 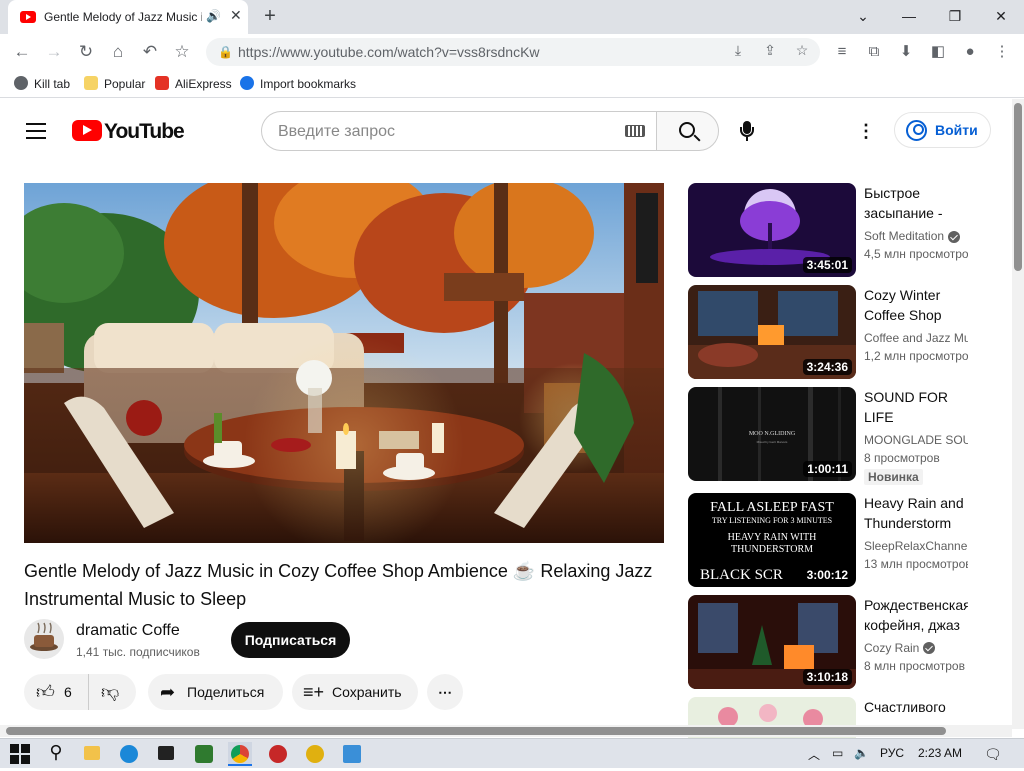 What do you see at coordinates (914, 513) in the screenshot?
I see `related-title: Heavy Rain and Thunderstorm Sounds` at bounding box center [914, 513].